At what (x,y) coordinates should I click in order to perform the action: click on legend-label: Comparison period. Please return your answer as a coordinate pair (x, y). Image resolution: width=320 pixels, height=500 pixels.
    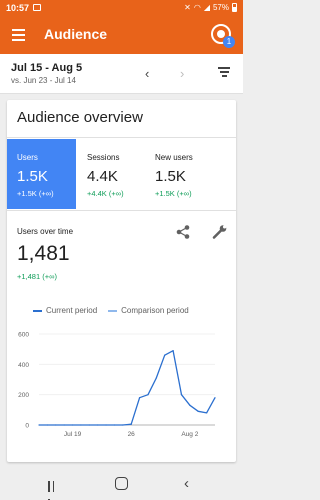
    Looking at the image, I should click on (155, 310).